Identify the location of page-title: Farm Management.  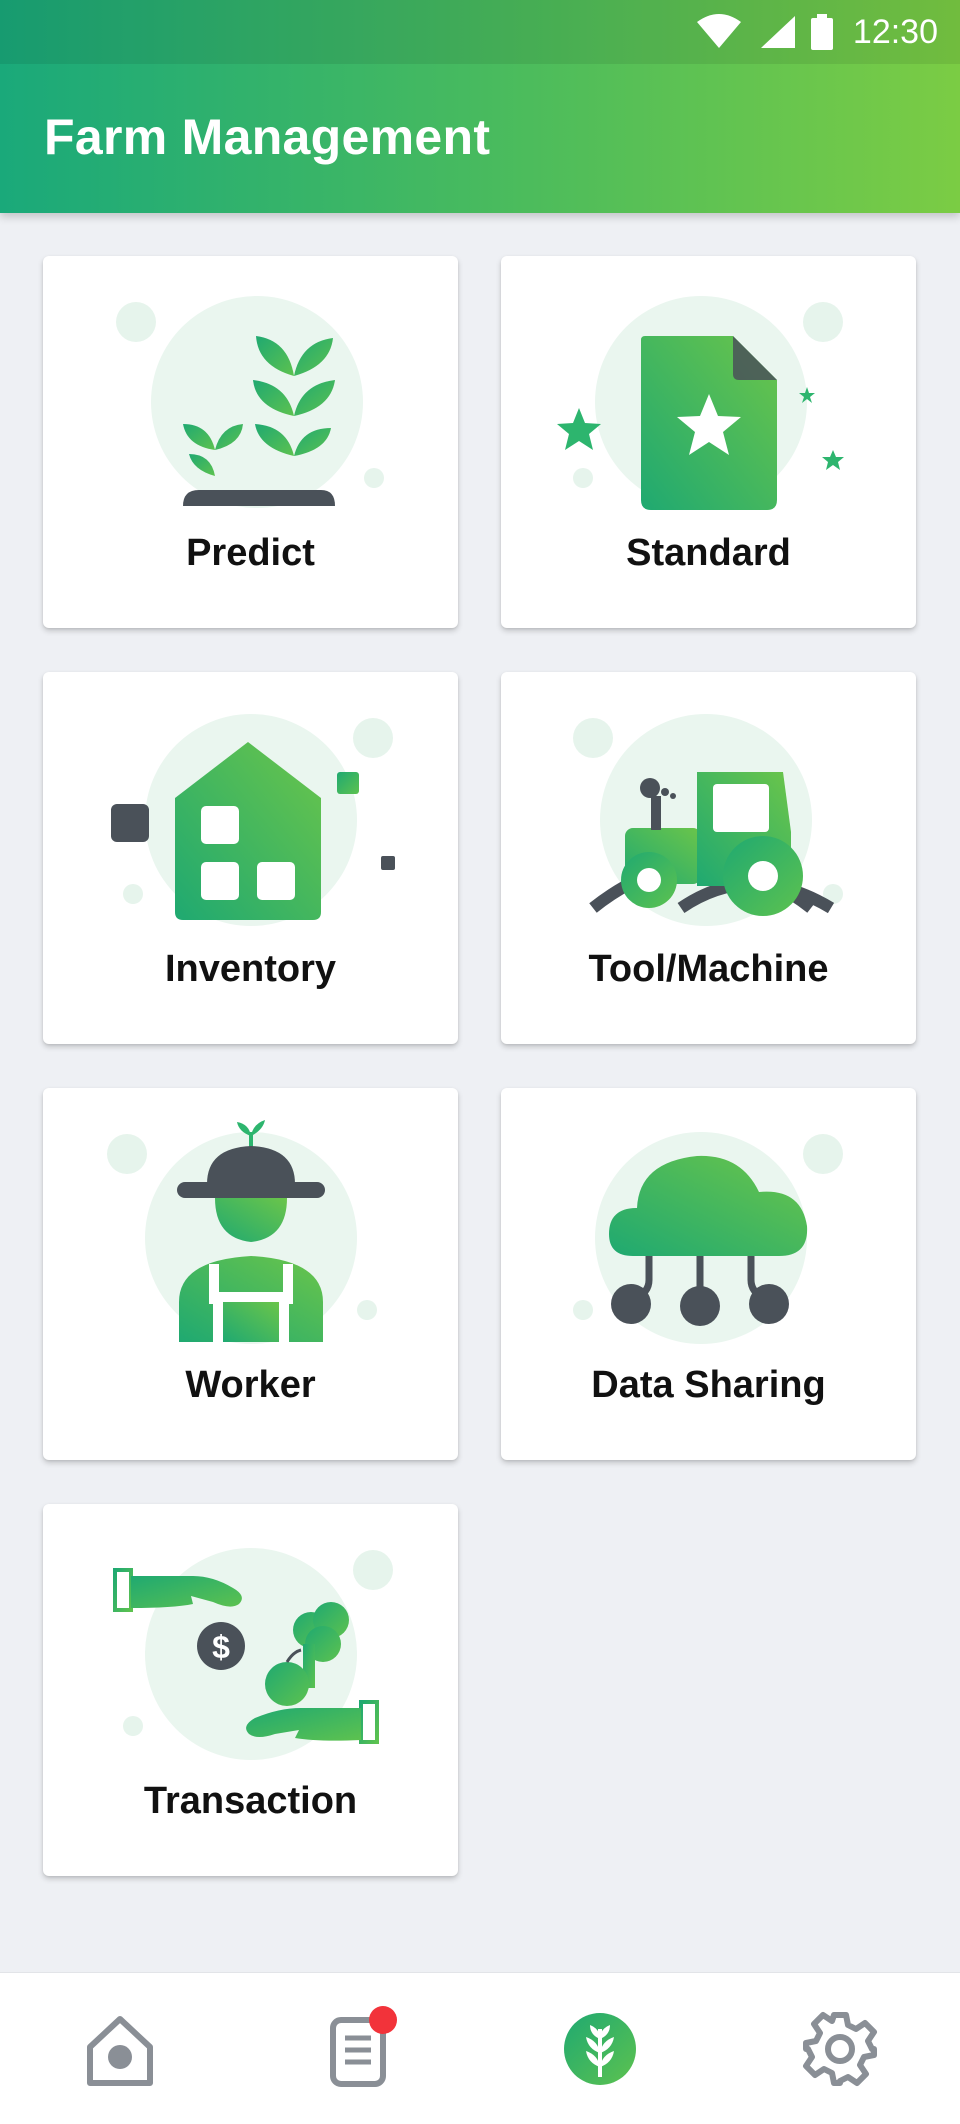
(267, 137).